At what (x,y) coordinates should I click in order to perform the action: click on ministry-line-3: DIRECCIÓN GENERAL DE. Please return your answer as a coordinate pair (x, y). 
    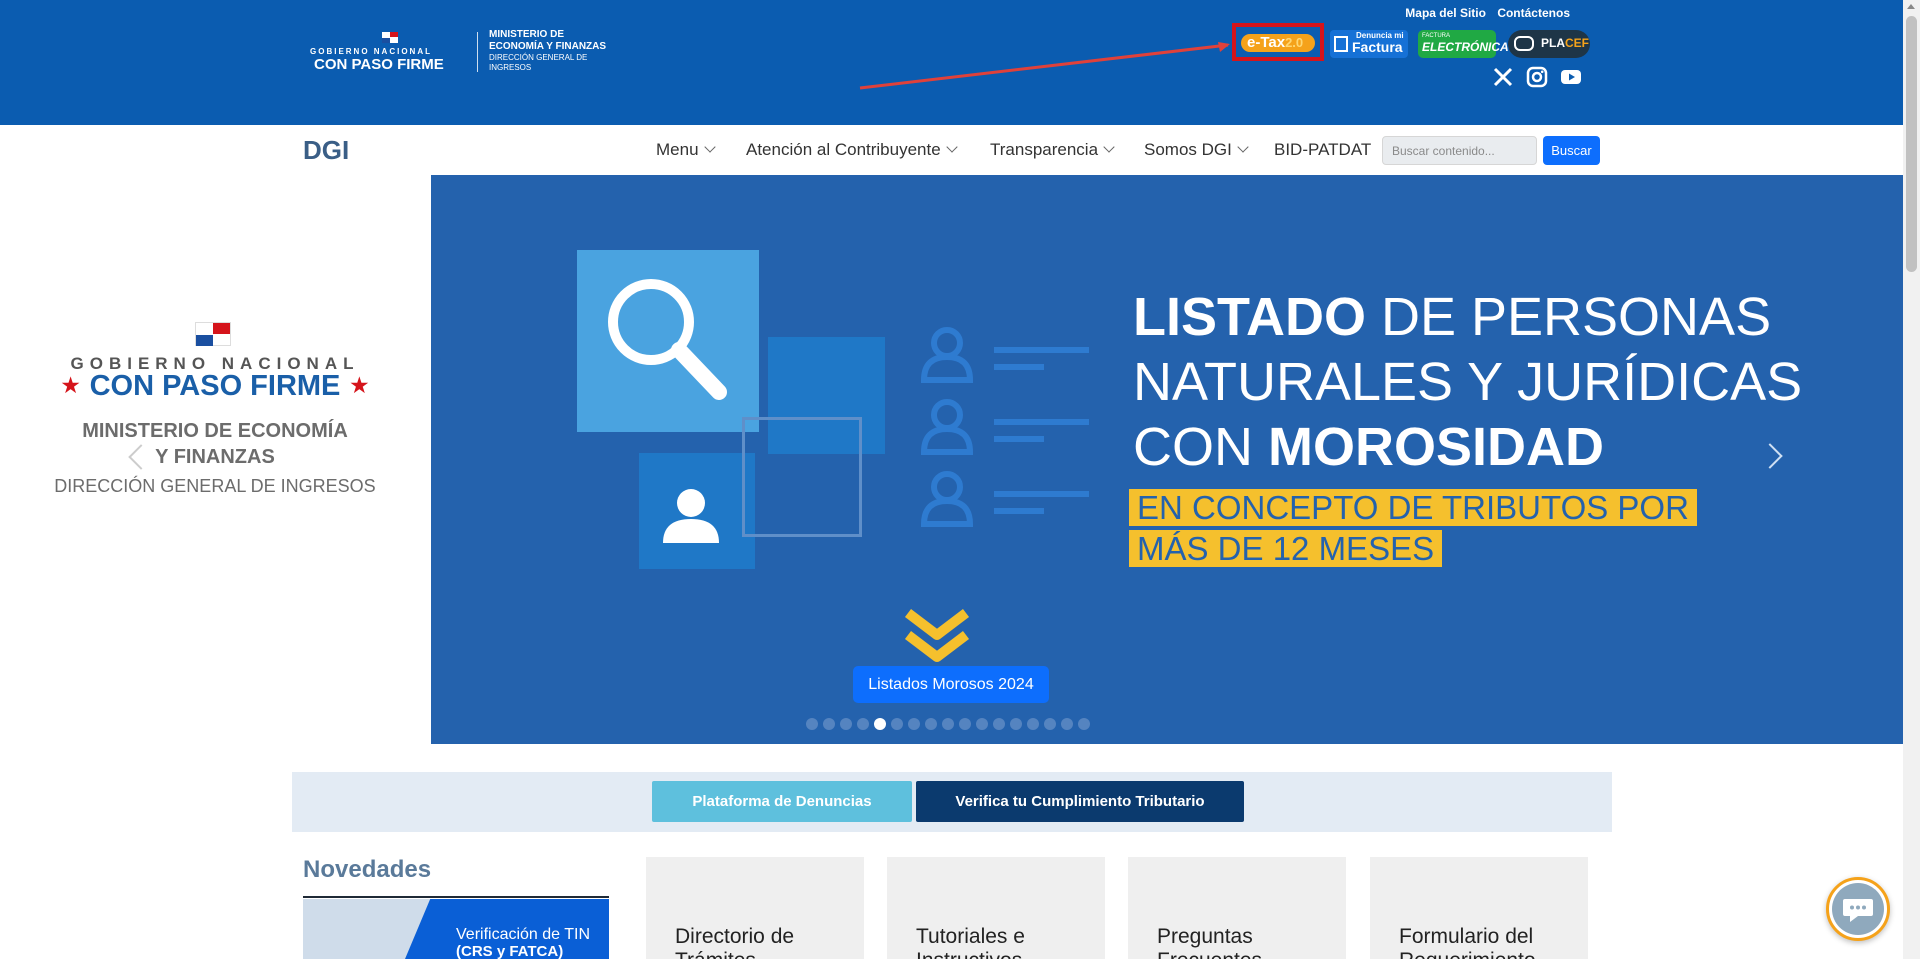
    Looking at the image, I should click on (538, 57).